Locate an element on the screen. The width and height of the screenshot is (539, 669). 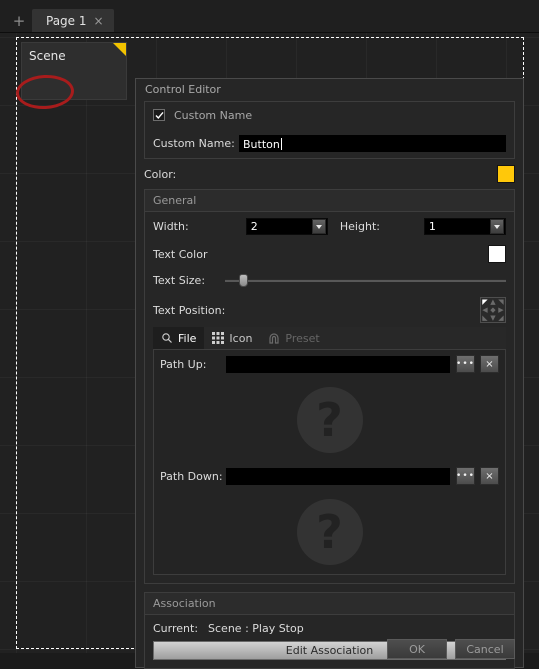
association-current-label: Current: is located at coordinates (176, 628).